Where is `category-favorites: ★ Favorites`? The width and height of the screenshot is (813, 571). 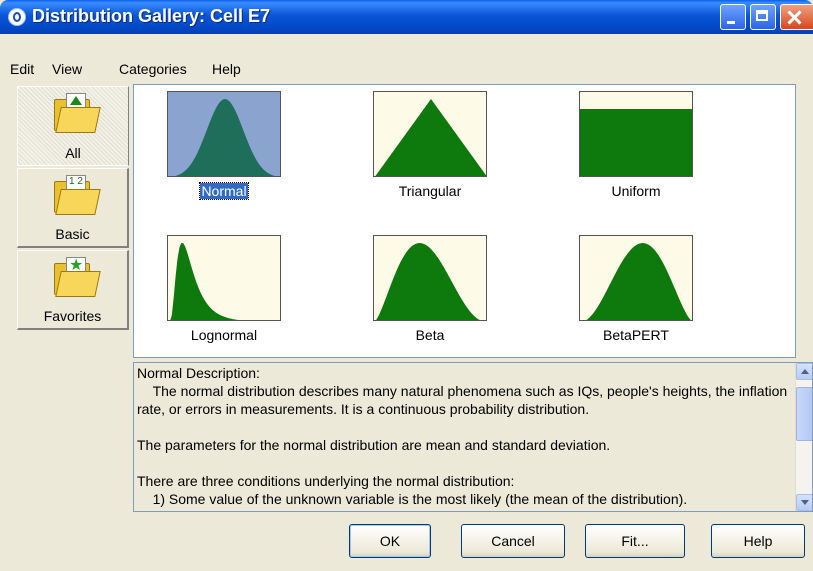 category-favorites: ★ Favorites is located at coordinates (73, 290).